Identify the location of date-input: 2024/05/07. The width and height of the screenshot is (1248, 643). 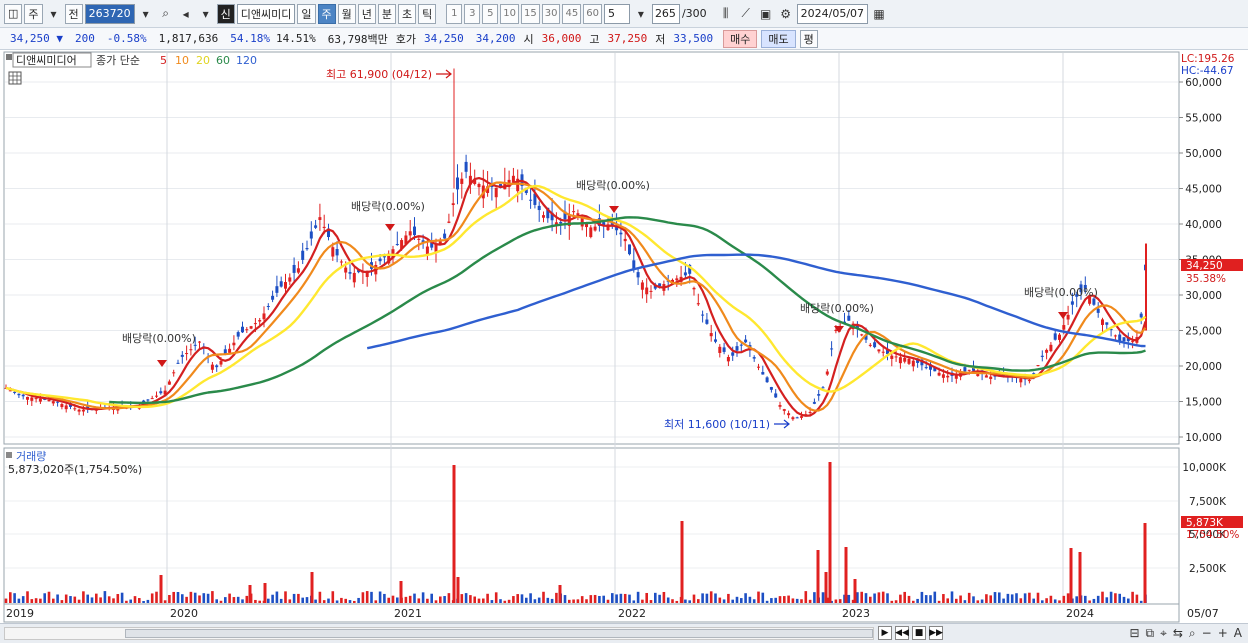
(832, 13).